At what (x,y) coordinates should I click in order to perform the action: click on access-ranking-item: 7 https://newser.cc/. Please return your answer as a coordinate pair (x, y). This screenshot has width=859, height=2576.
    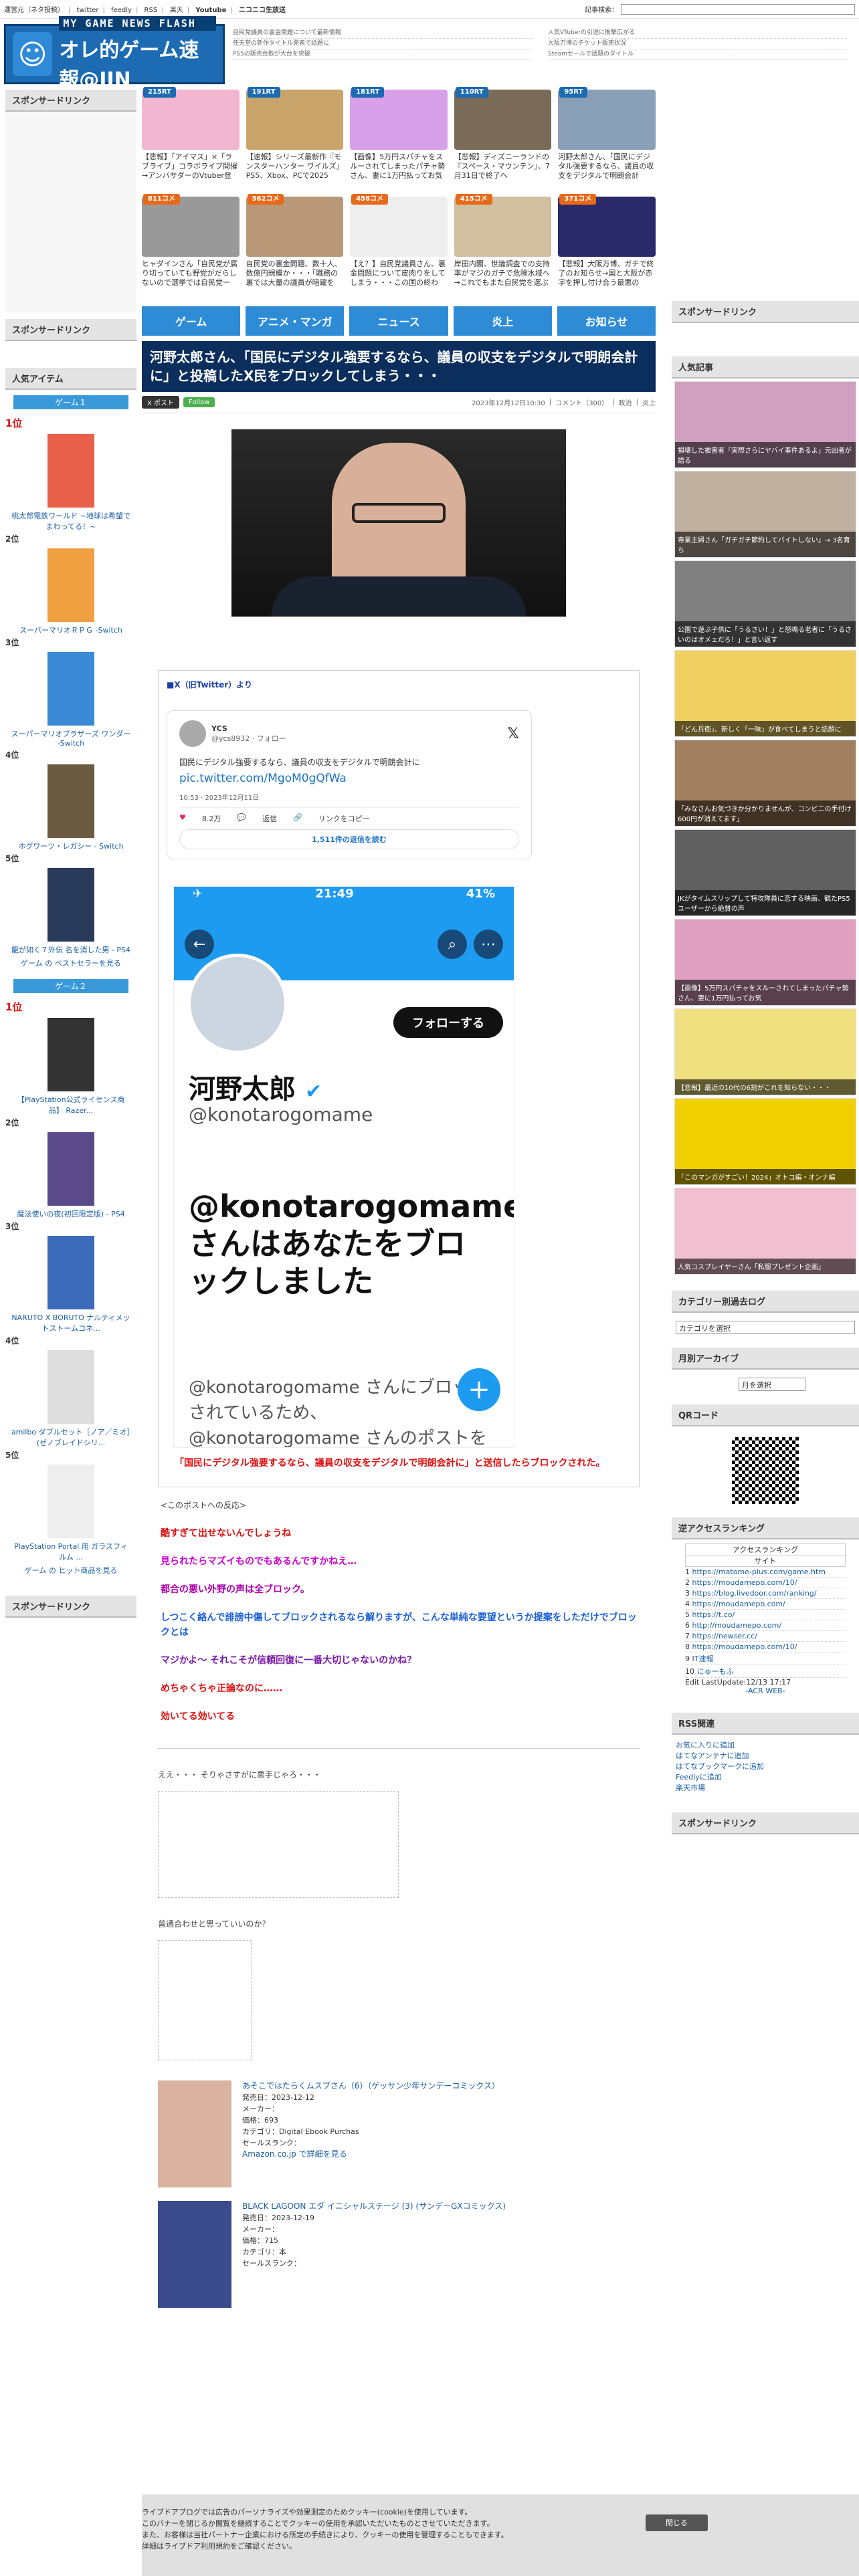
    Looking at the image, I should click on (765, 1637).